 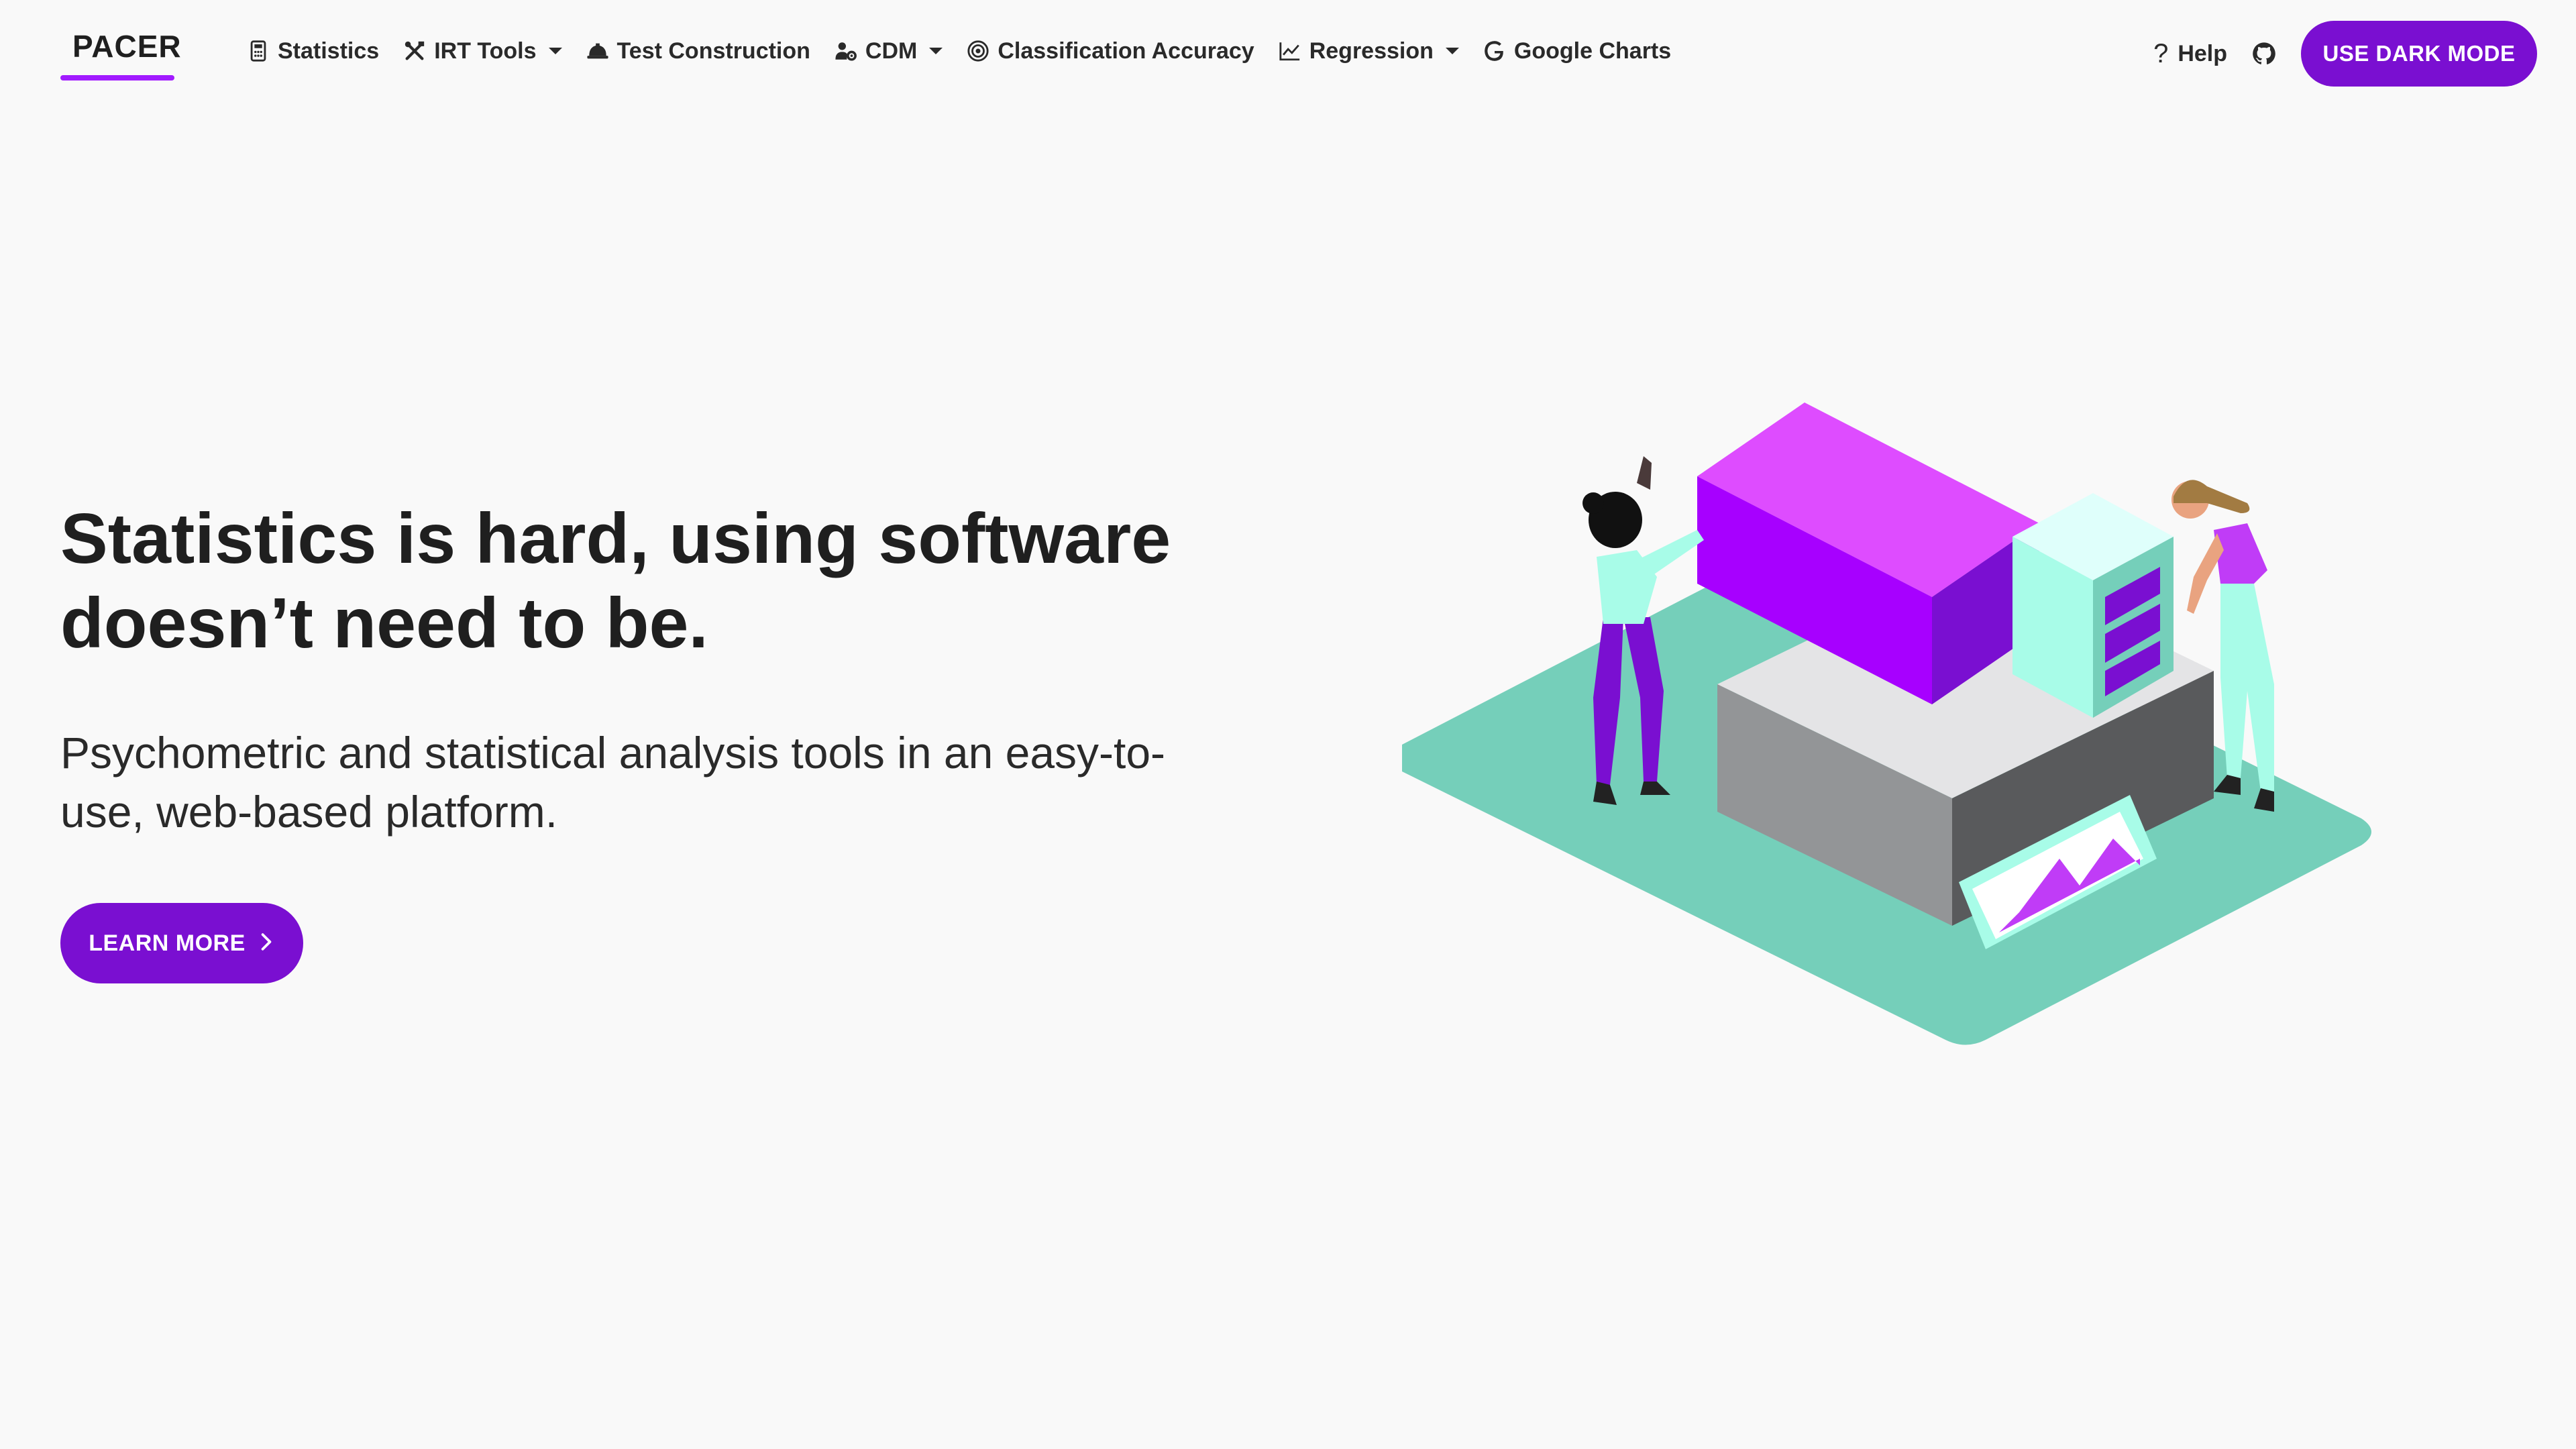 I want to click on nav-item-label: CDM, so click(x=891, y=51).